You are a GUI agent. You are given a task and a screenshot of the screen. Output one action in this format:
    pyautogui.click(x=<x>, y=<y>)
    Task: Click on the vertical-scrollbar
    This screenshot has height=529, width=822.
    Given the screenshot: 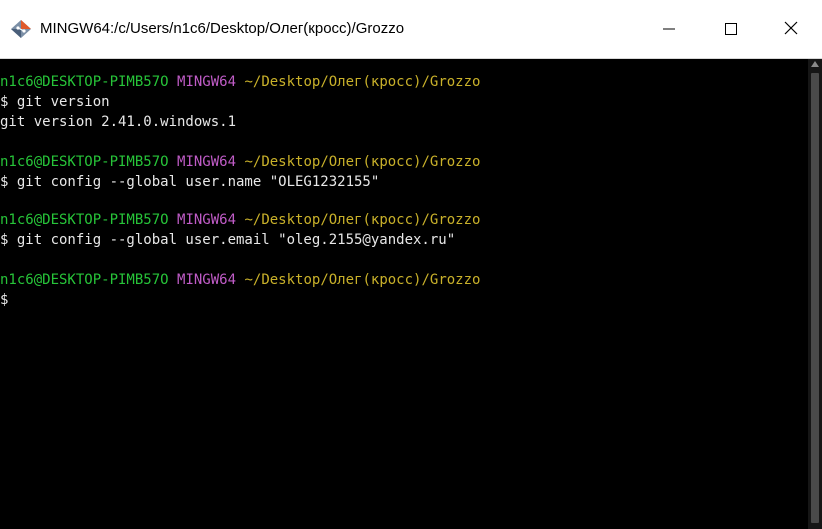 What is the action you would take?
    pyautogui.click(x=815, y=294)
    